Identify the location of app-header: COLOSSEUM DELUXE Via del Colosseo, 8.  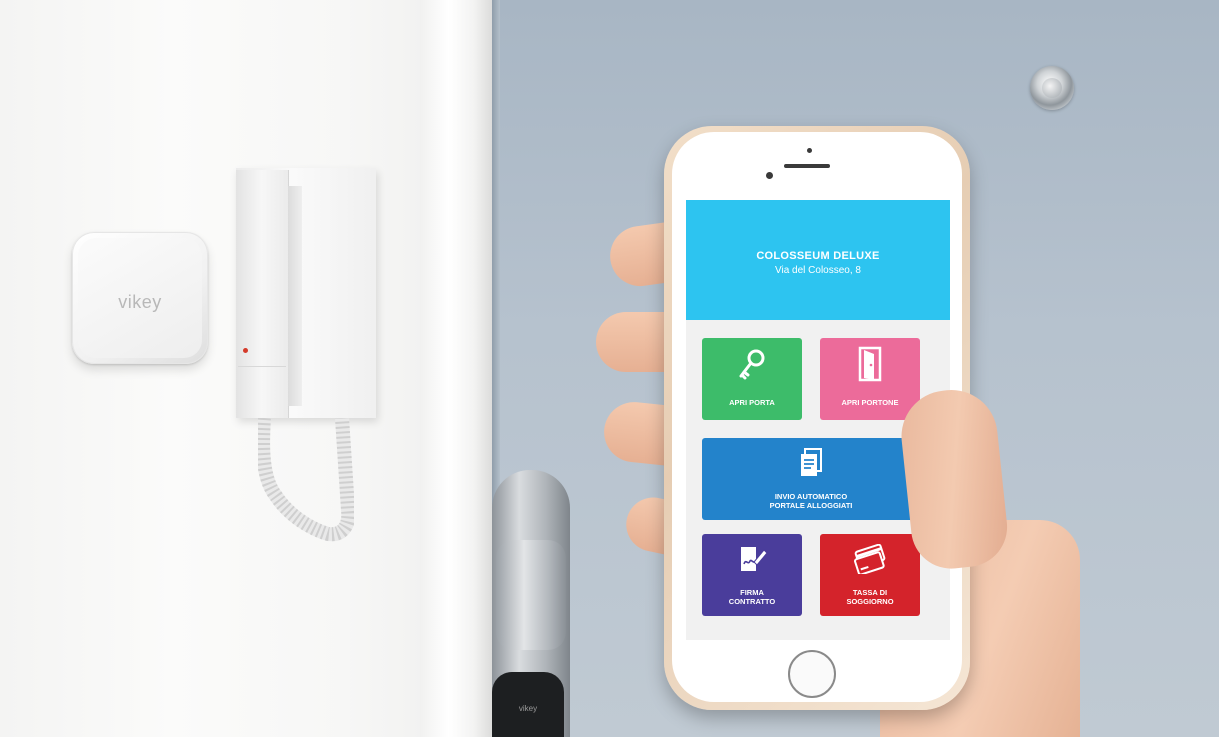
(818, 260).